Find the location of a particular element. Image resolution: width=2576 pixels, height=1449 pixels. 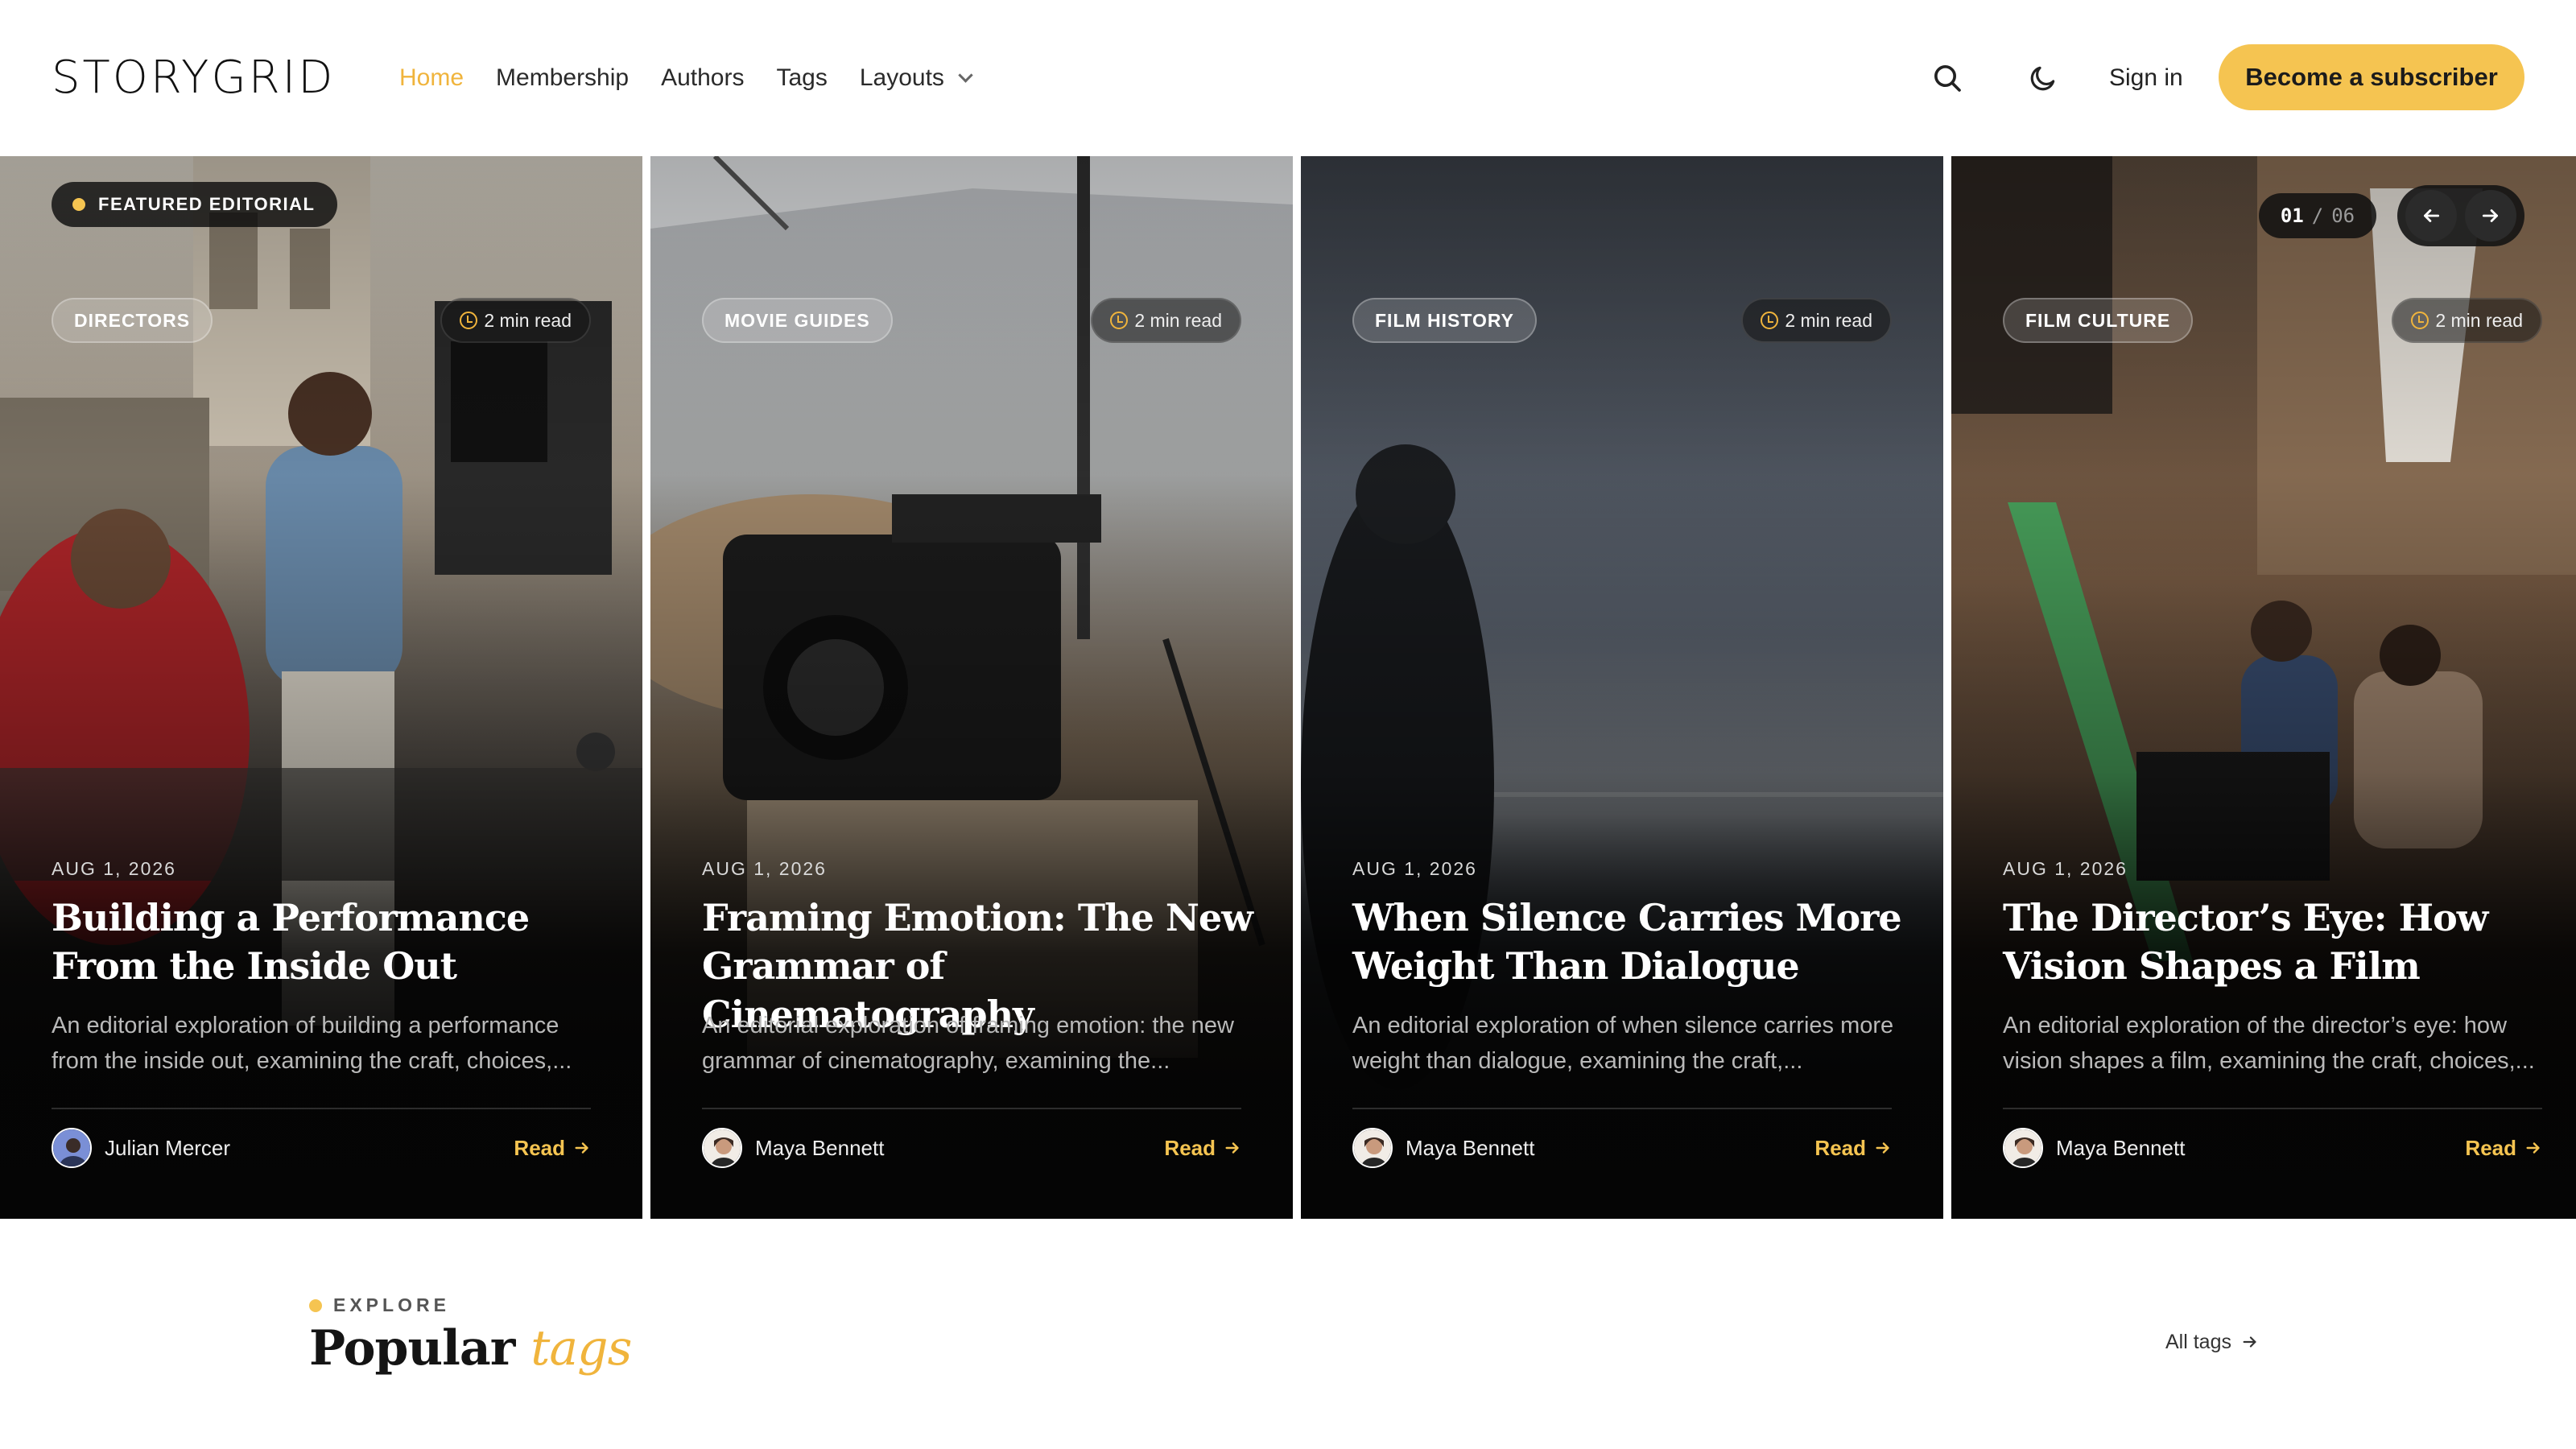

signin-link: Sign in is located at coordinates (2146, 78).